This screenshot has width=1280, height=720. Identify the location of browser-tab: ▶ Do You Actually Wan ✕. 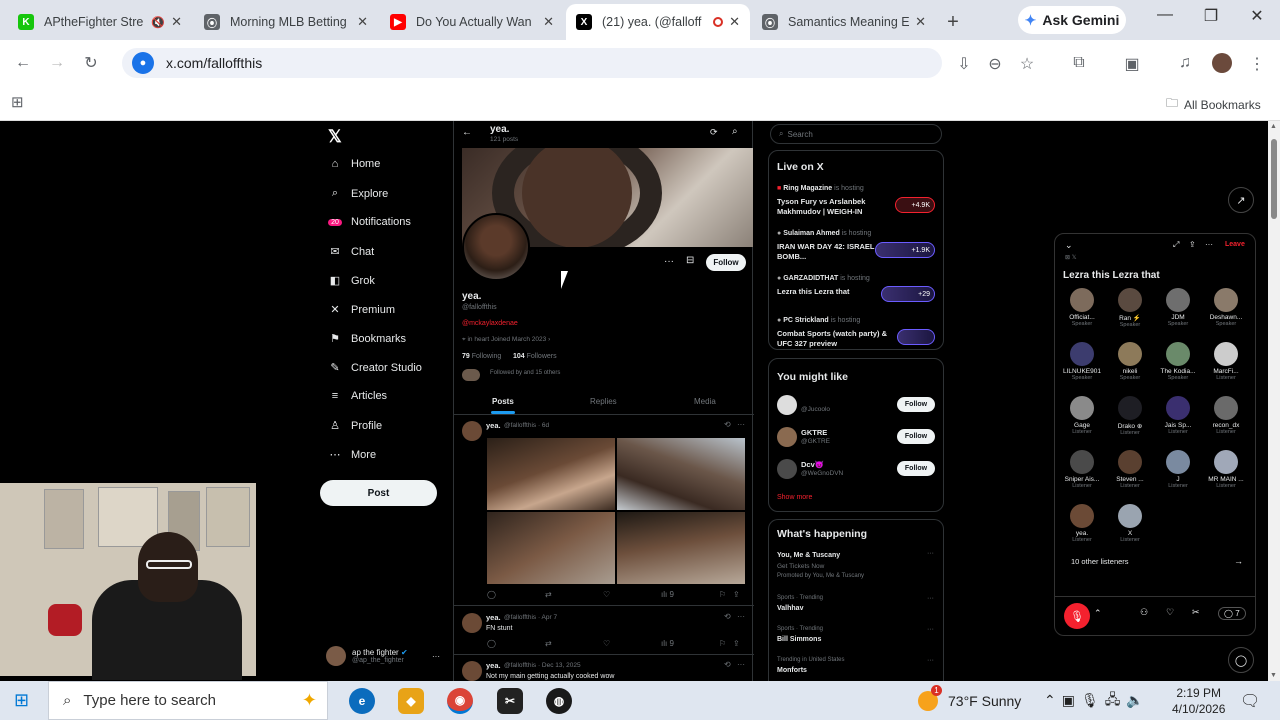
(472, 22).